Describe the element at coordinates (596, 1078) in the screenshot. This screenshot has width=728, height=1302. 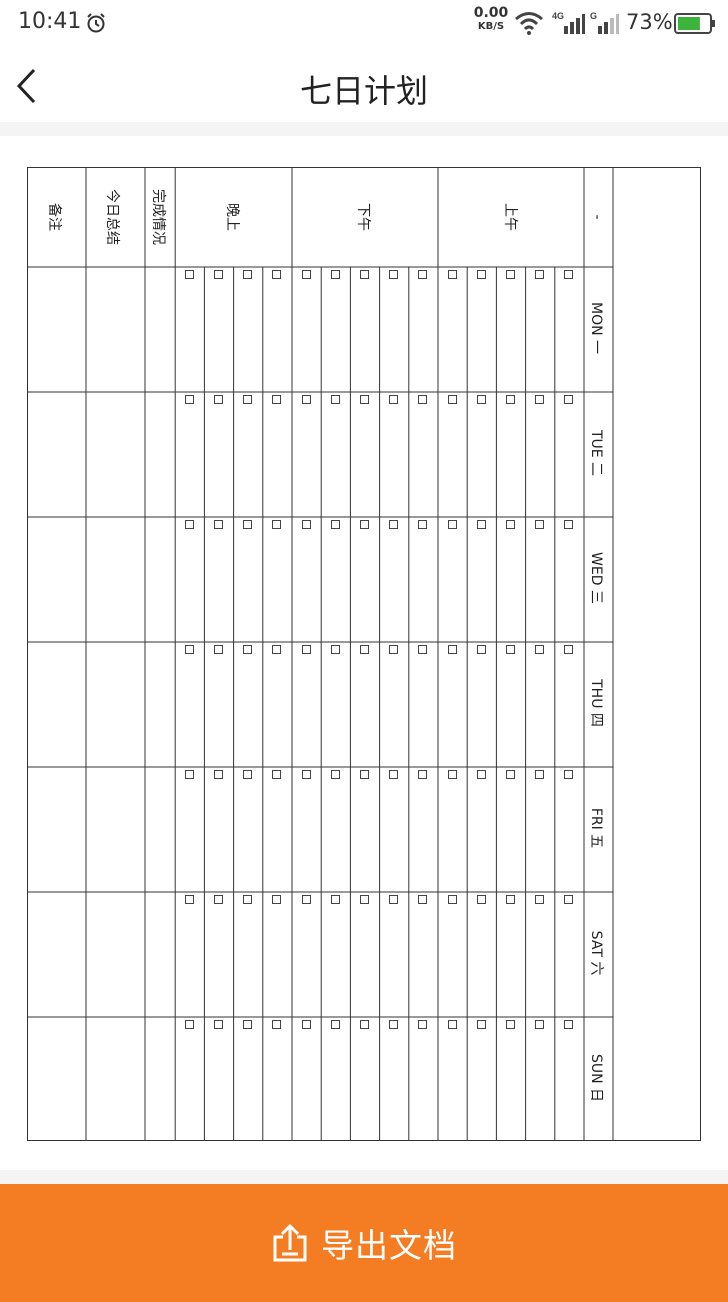
I see `day-label-sun: SUN 日` at that location.